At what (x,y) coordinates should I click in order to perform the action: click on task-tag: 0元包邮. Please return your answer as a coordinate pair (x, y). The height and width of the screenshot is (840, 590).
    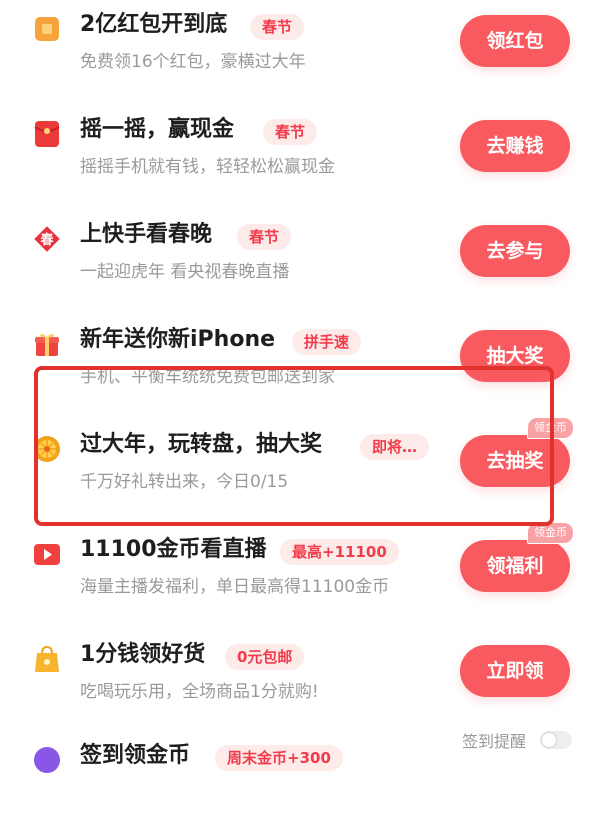
    Looking at the image, I should click on (265, 657).